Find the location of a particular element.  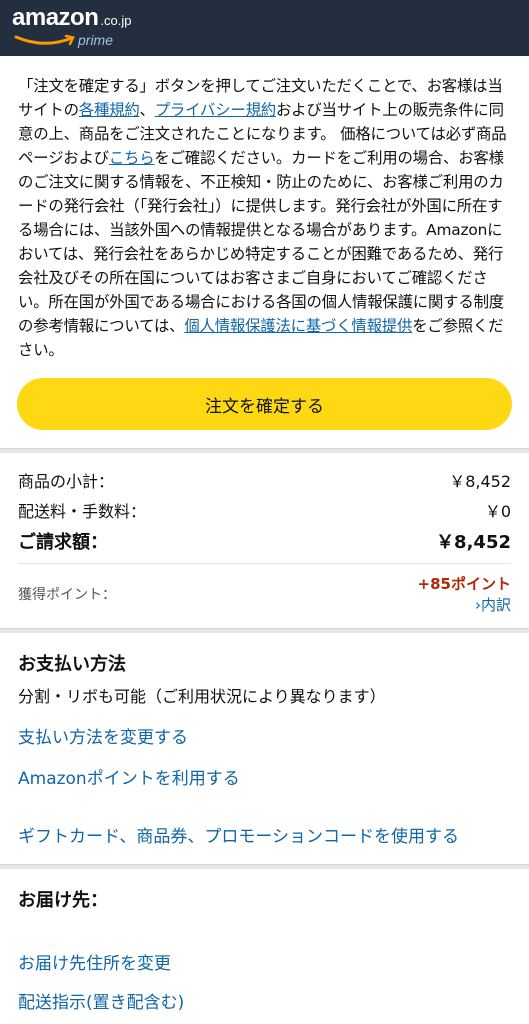

logo-prime: prime is located at coordinates (96, 40).